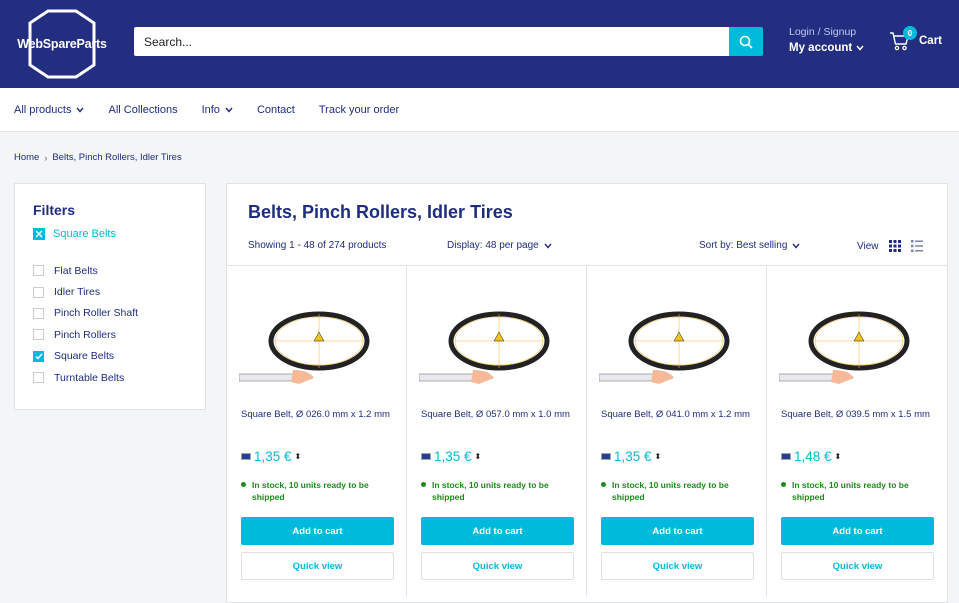  What do you see at coordinates (903, 39) in the screenshot?
I see `cart-icon: 0` at bounding box center [903, 39].